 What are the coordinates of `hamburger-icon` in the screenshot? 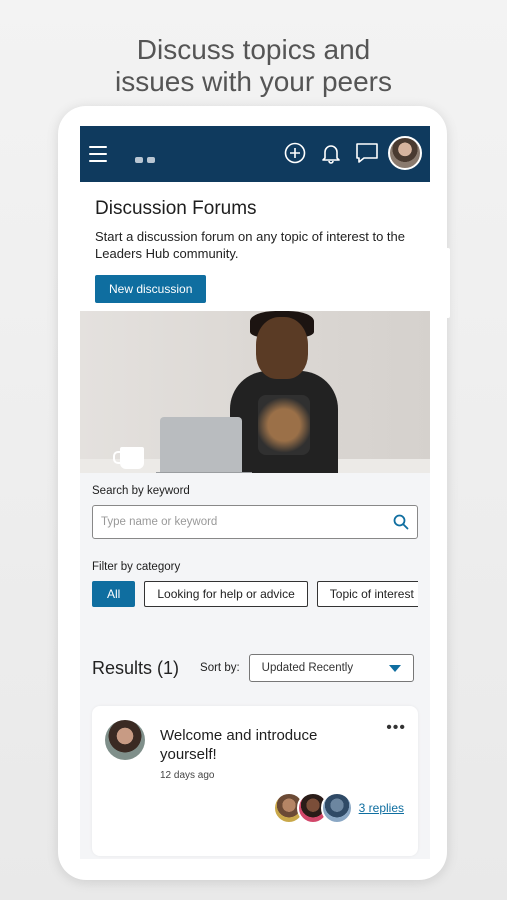 It's located at (98, 154).